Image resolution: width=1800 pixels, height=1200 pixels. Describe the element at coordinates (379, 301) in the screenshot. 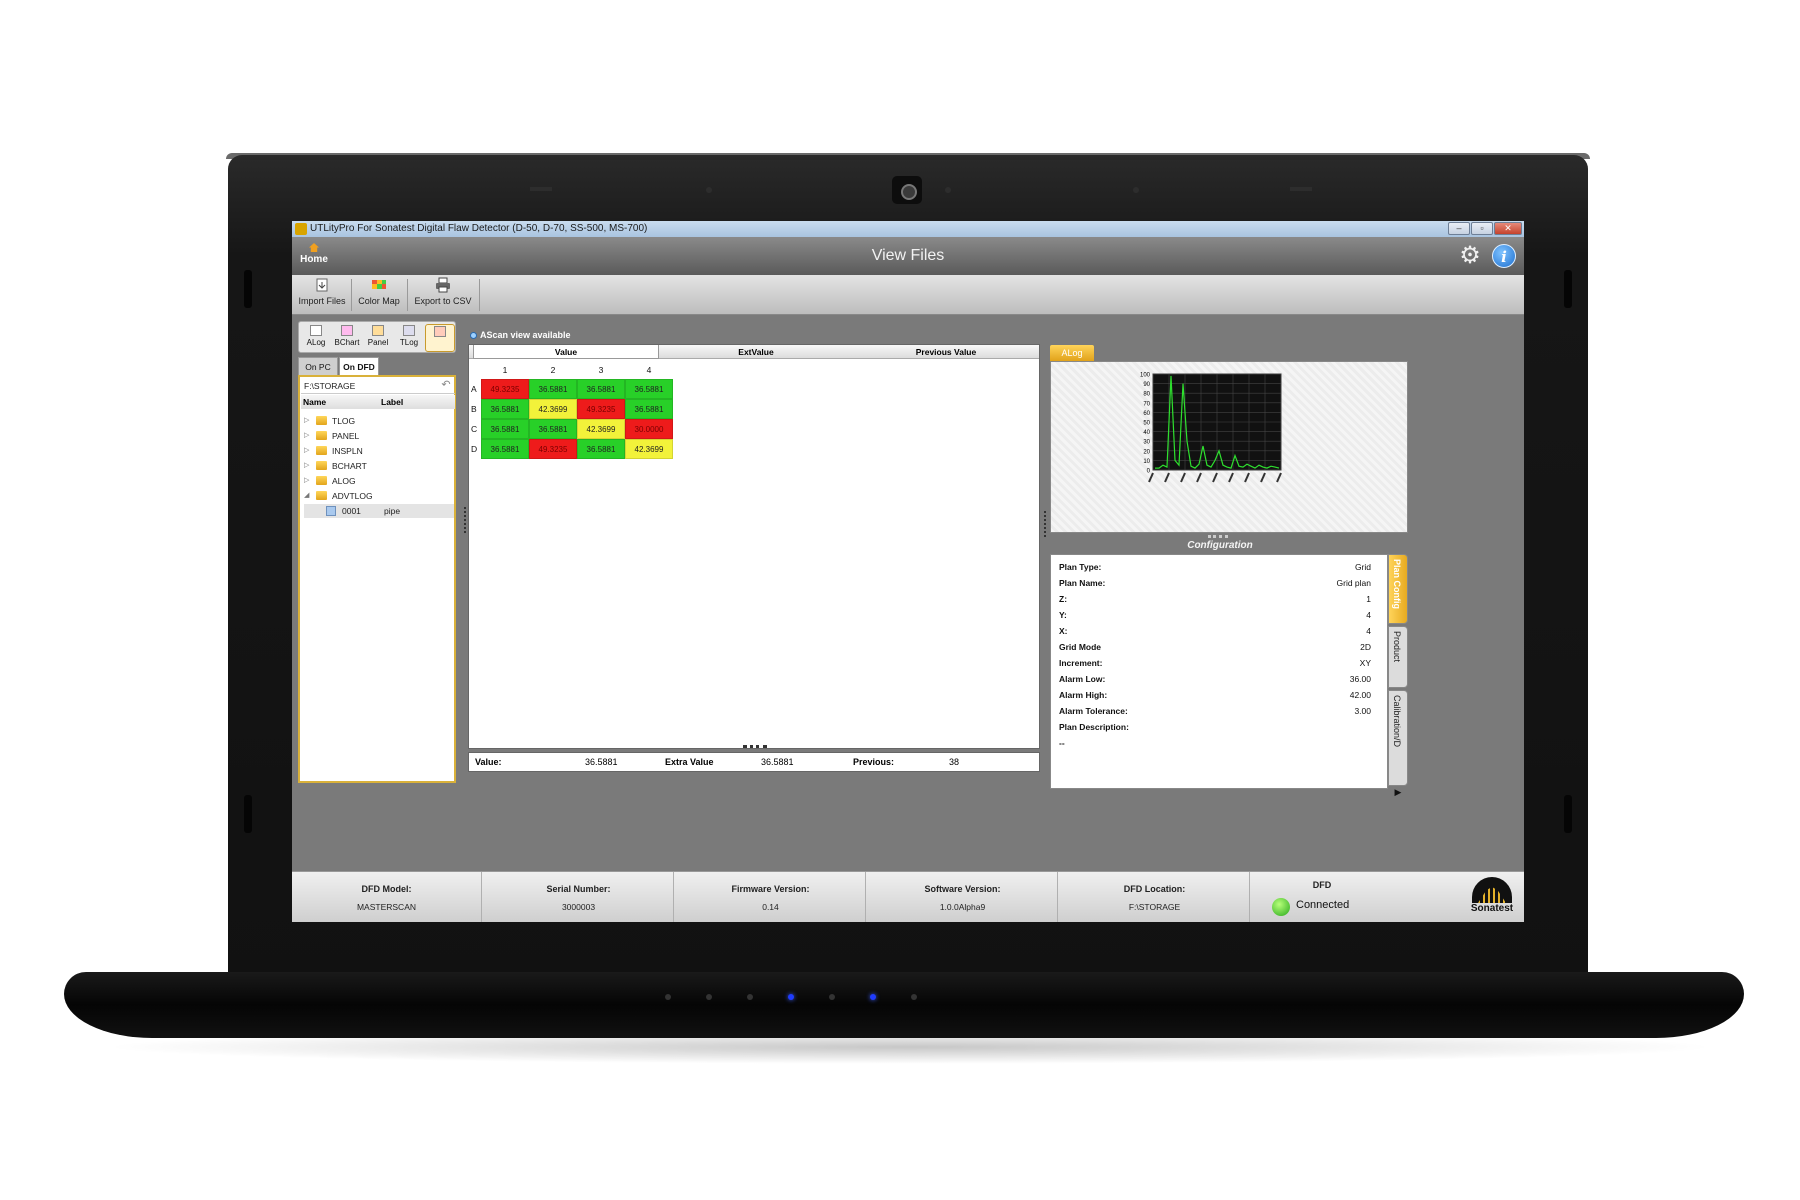

I see `color-map-label: Color Map` at that location.